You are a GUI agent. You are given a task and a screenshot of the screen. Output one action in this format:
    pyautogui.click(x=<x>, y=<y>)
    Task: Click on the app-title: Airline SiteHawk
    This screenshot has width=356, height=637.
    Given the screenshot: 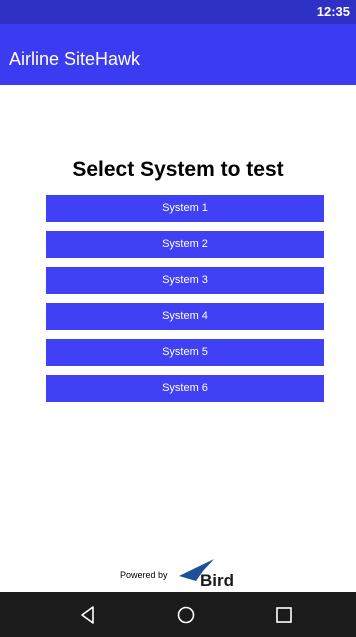 What is the action you would take?
    pyautogui.click(x=75, y=59)
    